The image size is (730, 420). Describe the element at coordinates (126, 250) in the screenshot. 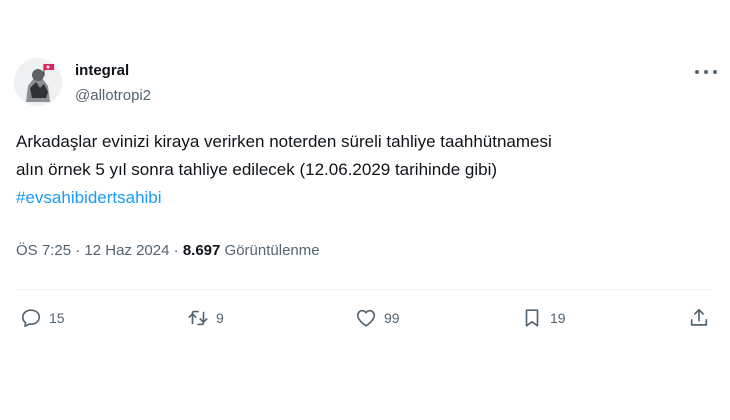

I see `tweet-date: 12 Haz 2024` at that location.